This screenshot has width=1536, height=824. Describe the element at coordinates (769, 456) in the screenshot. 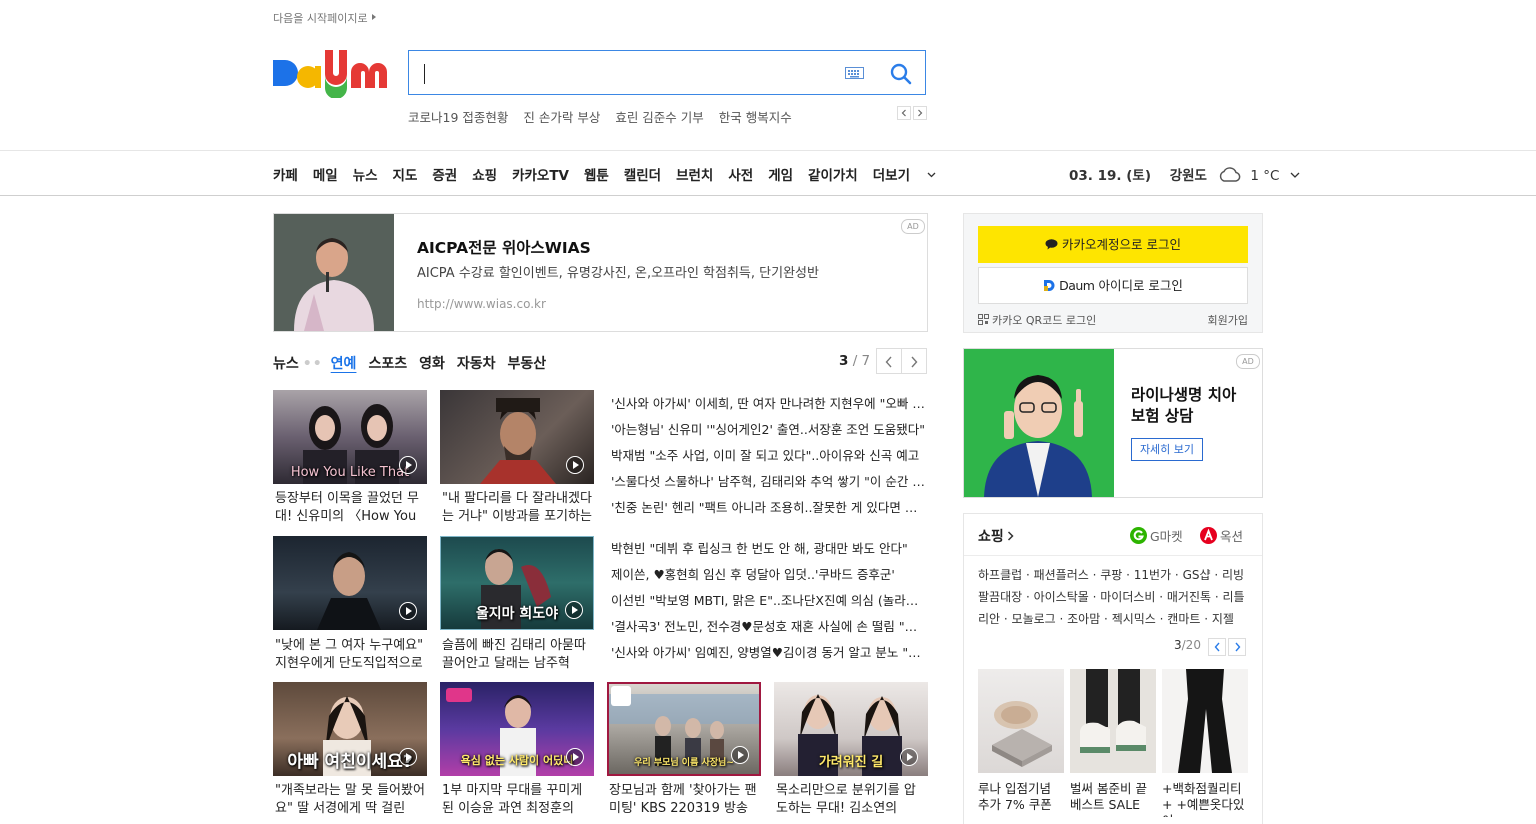

I see `headline-item: 박재범 "소주 사업, 이미 잘 되고 있다"..아이유와 신곡 예고` at that location.